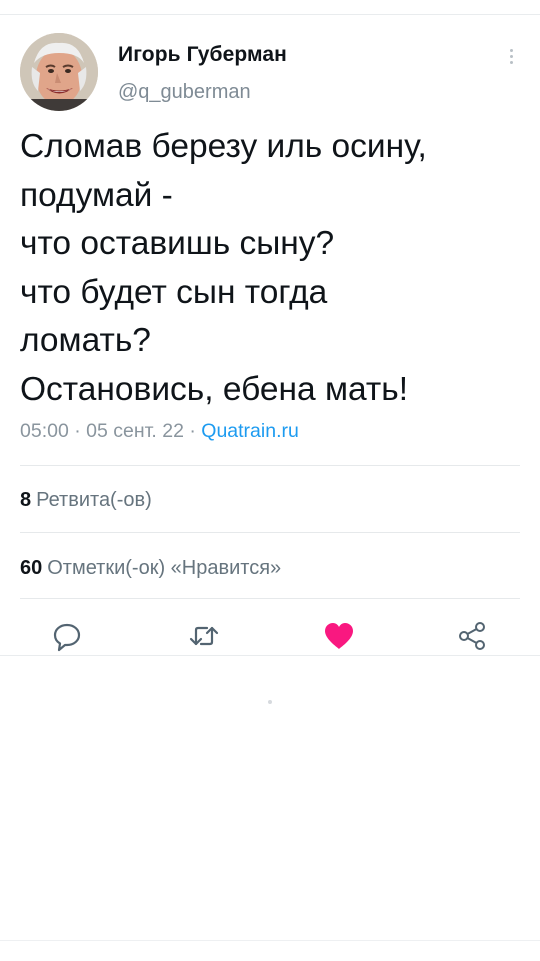 This screenshot has width=540, height=961. Describe the element at coordinates (26, 500) in the screenshot. I see `retweets-count: 8` at that location.